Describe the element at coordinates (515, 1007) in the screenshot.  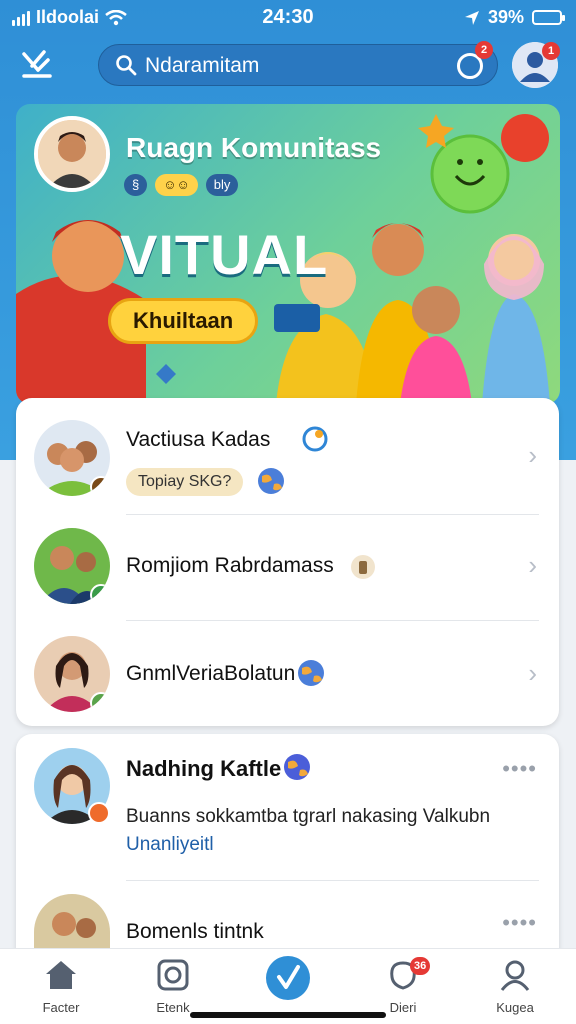
I see `nav-label: Kugea` at that location.